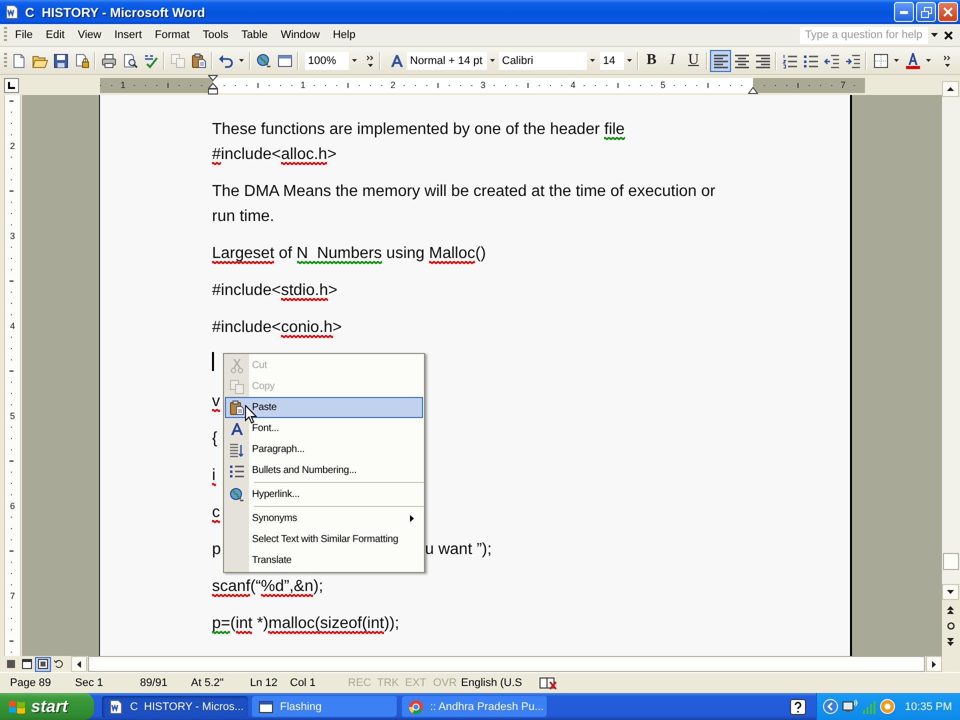 Image resolution: width=960 pixels, height=720 pixels. What do you see at coordinates (864, 35) in the screenshot?
I see `help-search-field: Type a question for help` at bounding box center [864, 35].